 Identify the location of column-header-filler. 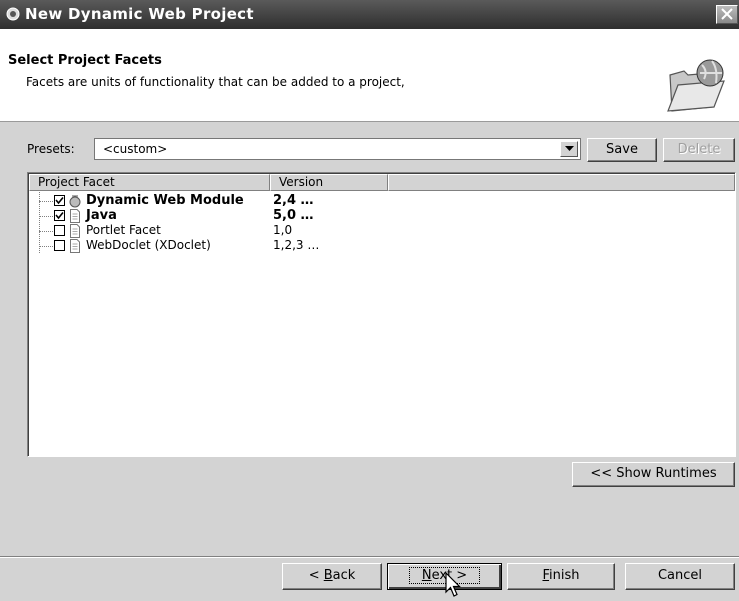
(561, 182).